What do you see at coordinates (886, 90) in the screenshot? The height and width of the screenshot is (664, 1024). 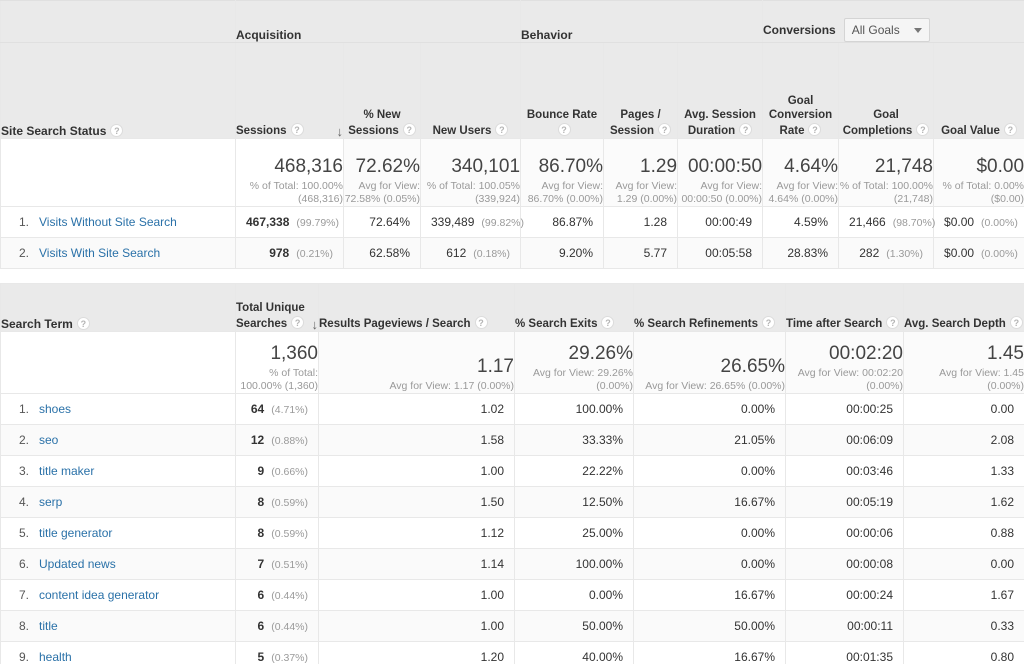 I see `column-header-goal-completions: Goal Completions?` at bounding box center [886, 90].